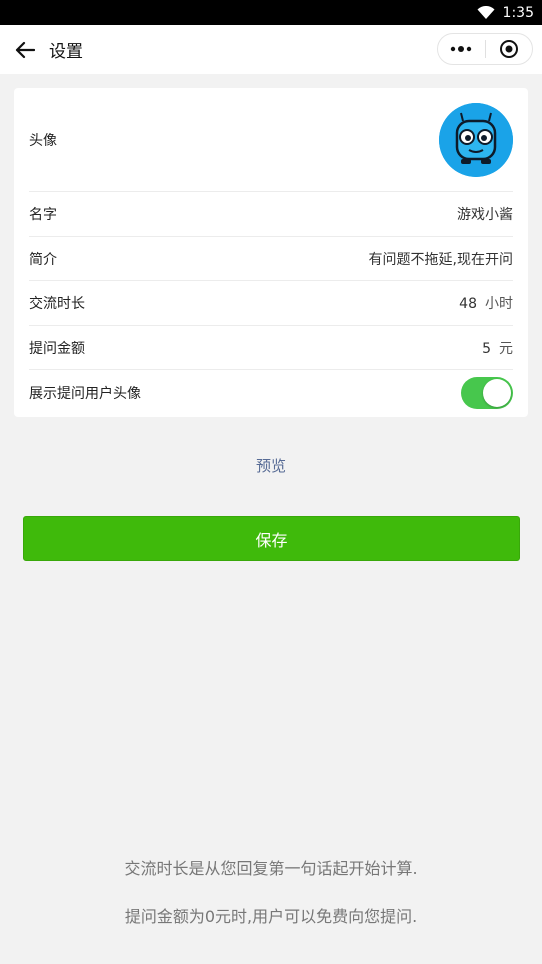 This screenshot has height=964, width=542. Describe the element at coordinates (271, 916) in the screenshot. I see `note-price: 提问金额为0元时,用户可以免费向您提问.` at that location.